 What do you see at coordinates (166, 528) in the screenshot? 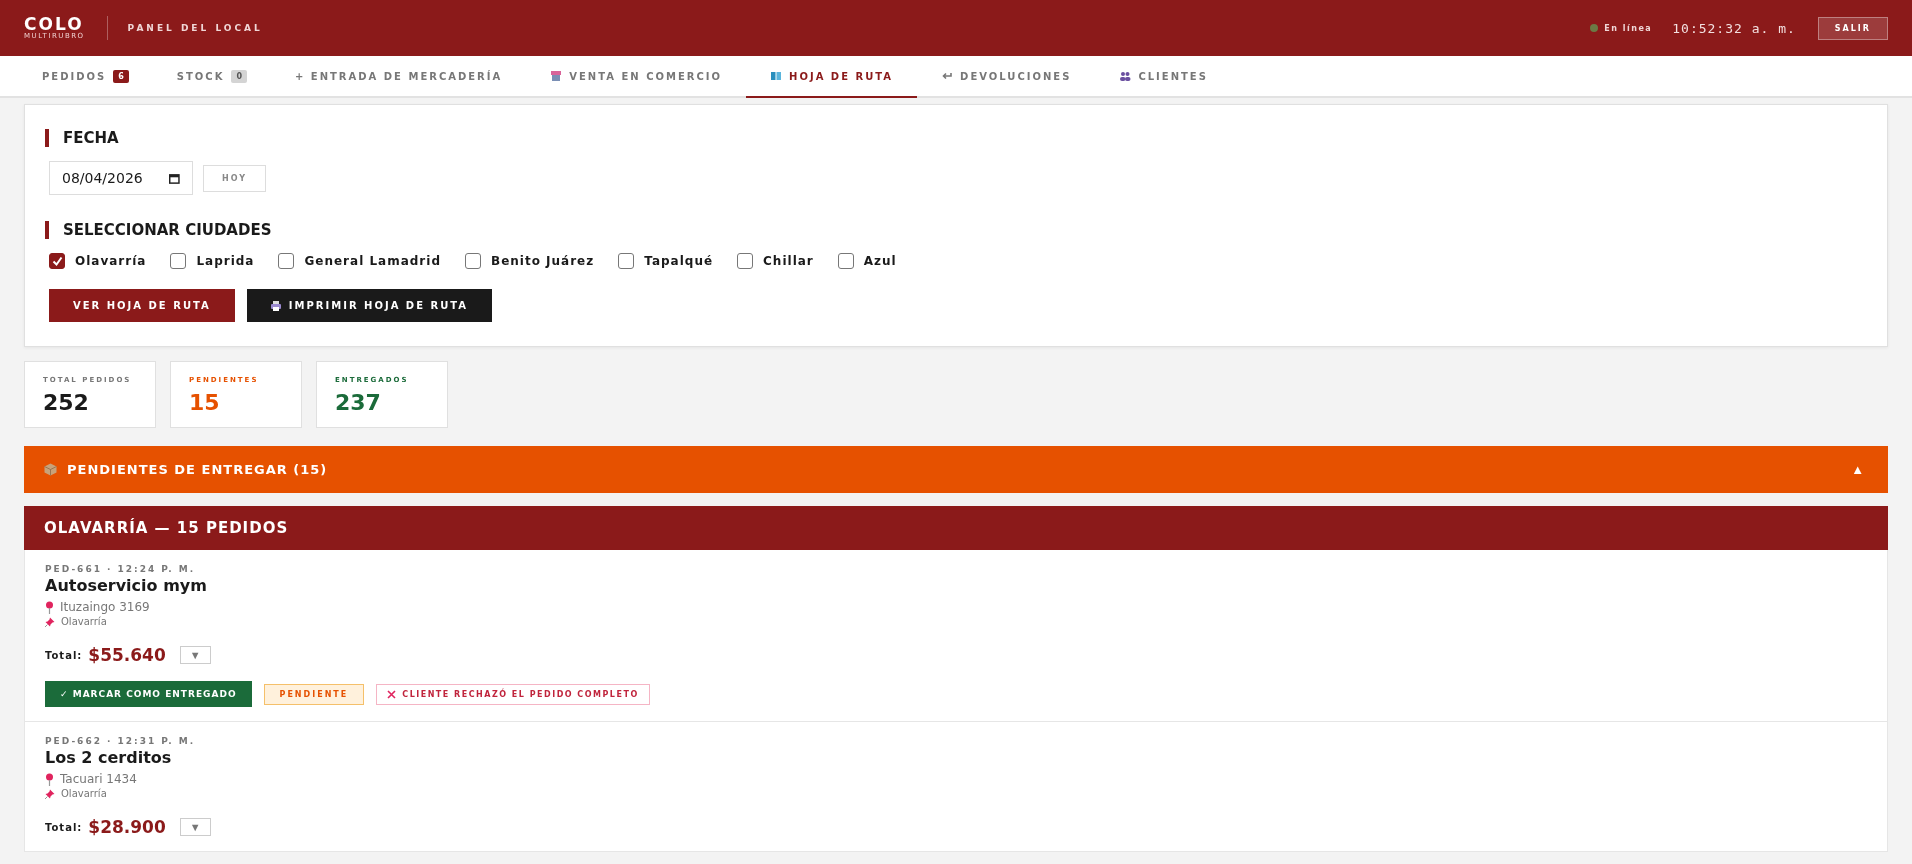
I see `city-group-title: OLAVARRÍA — 15 PEDIDOS` at bounding box center [166, 528].